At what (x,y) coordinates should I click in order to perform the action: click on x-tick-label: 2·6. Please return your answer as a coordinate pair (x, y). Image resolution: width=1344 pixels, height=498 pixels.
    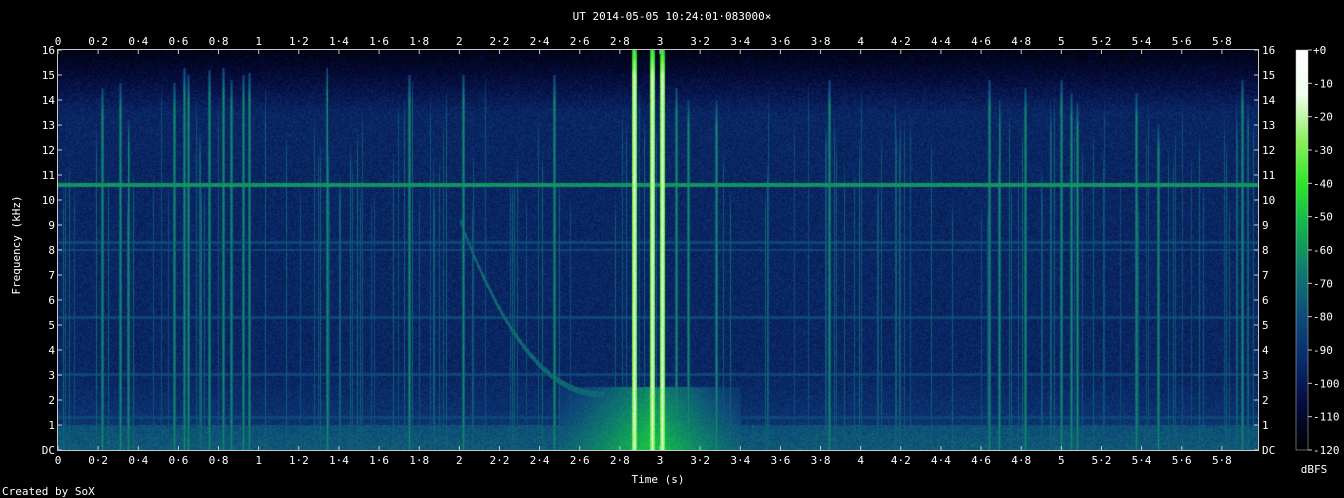
    Looking at the image, I should click on (580, 460).